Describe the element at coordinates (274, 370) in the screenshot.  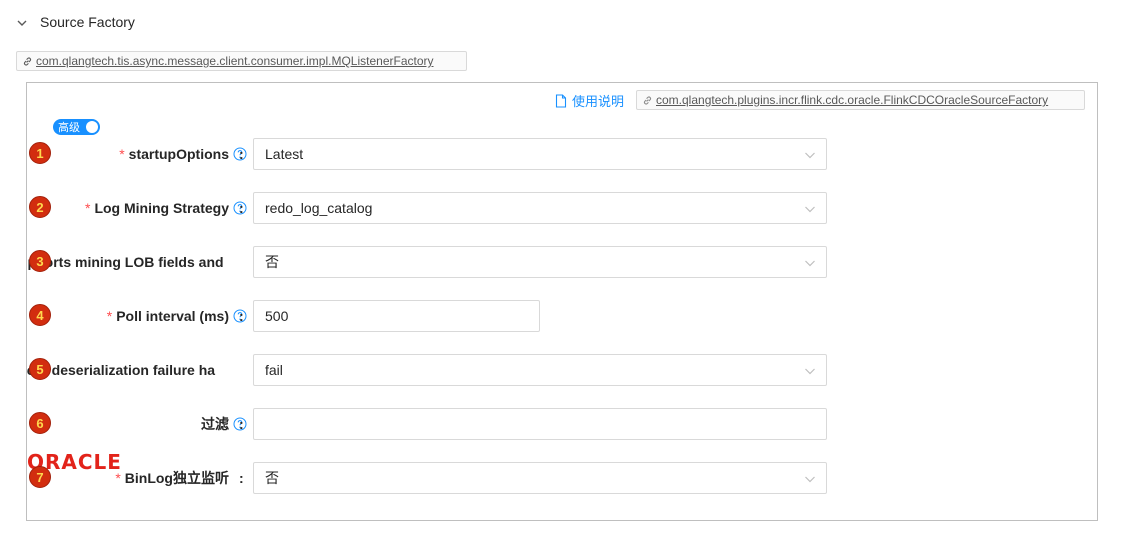
I see `select-value: fail` at that location.